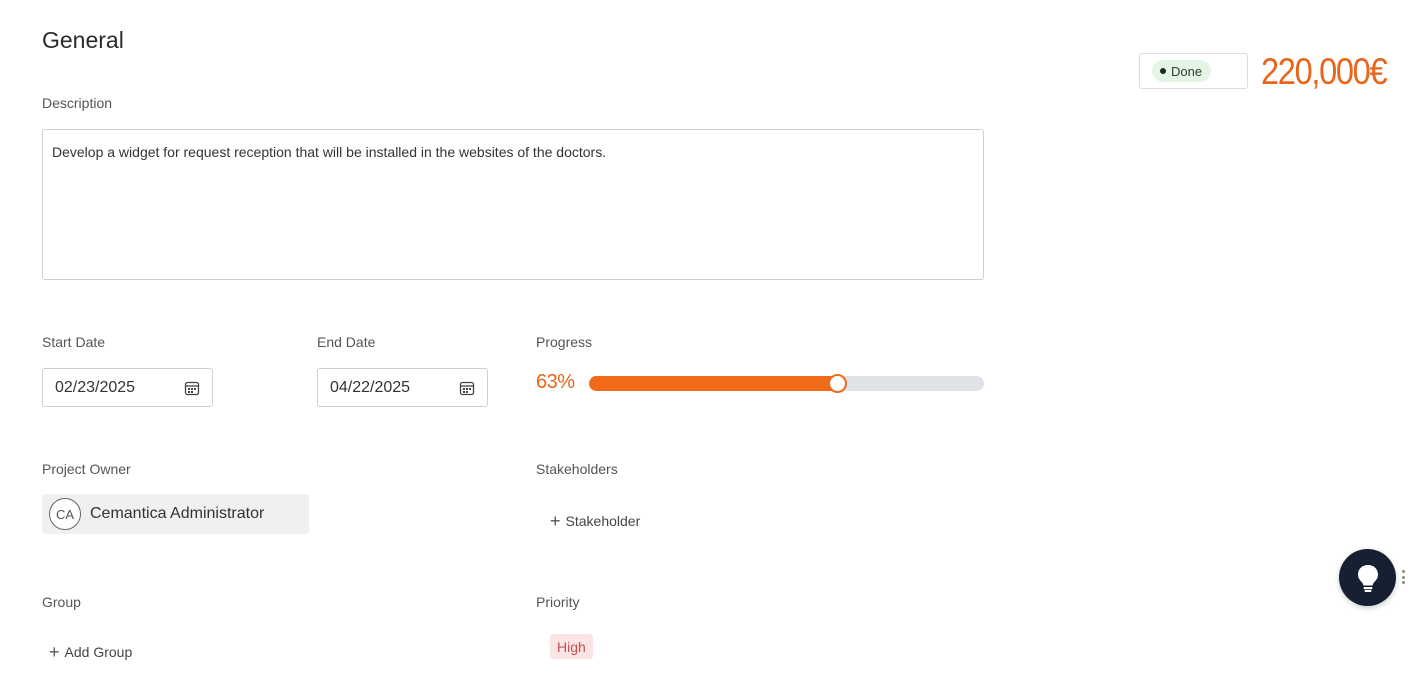 Image resolution: width=1414 pixels, height=700 pixels. Describe the element at coordinates (558, 602) in the screenshot. I see `priority-label: Priority` at that location.